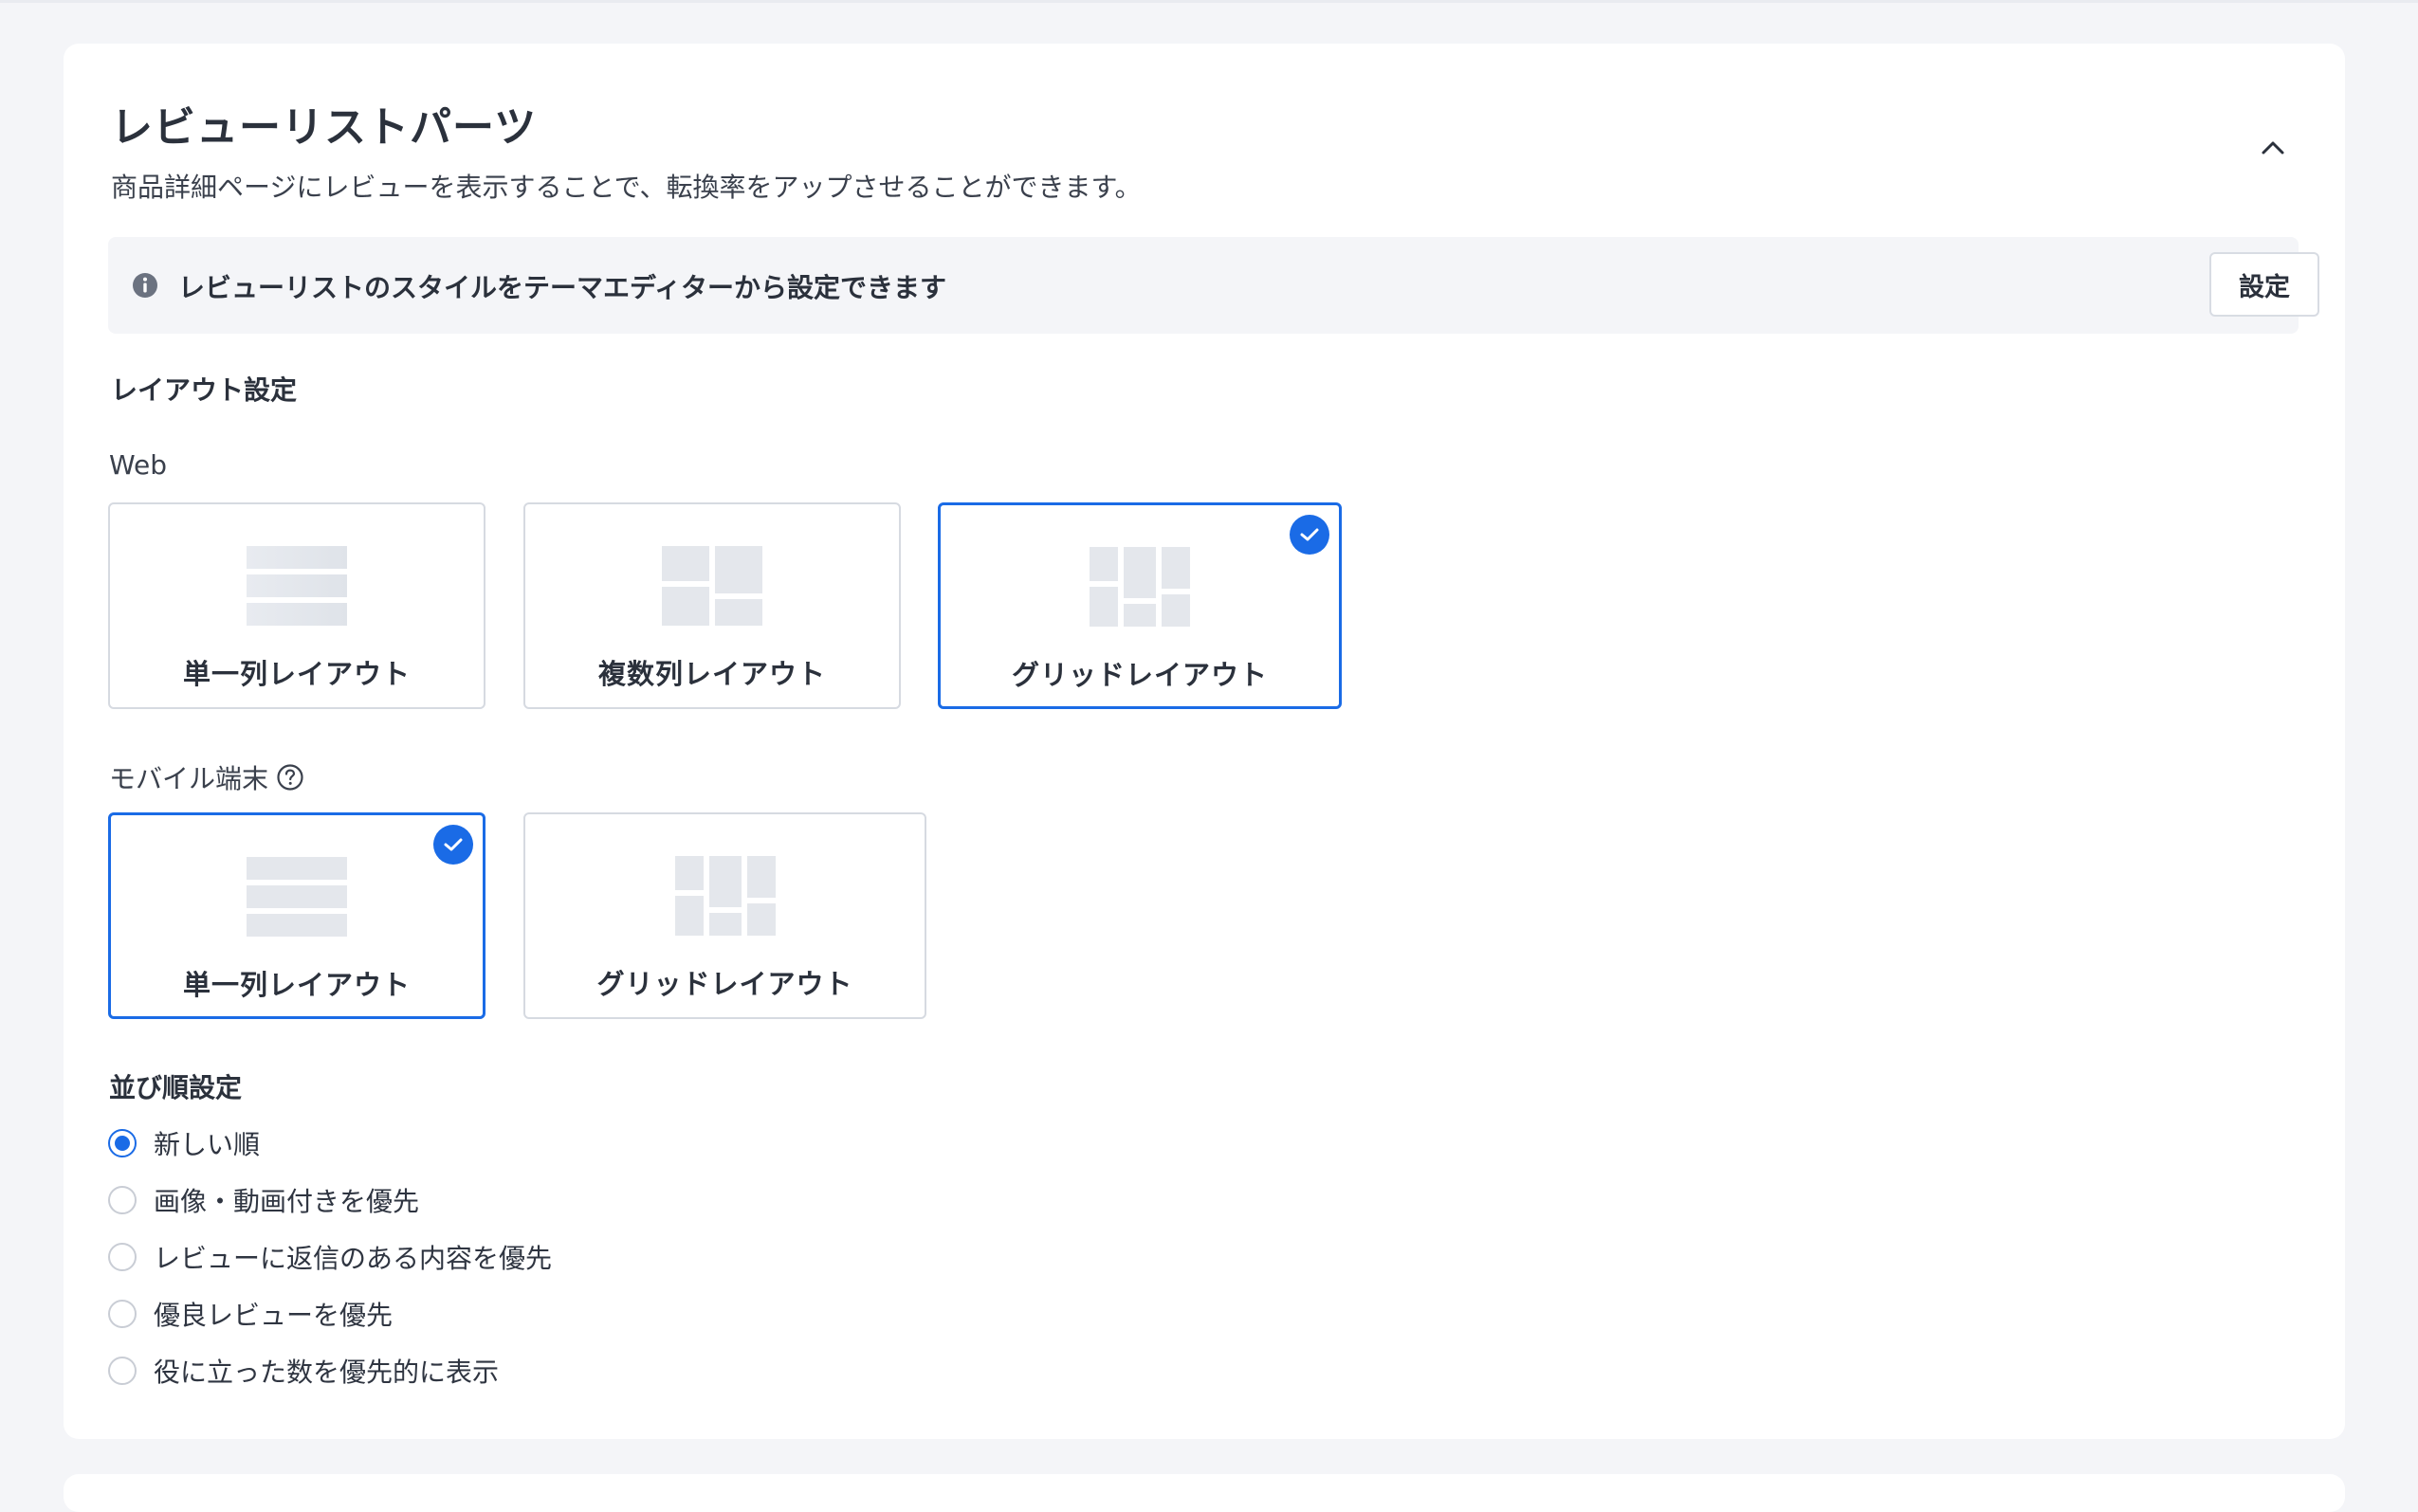 This screenshot has width=2418, height=1512. Describe the element at coordinates (290, 778) in the screenshot. I see `question-circle-icon` at that location.